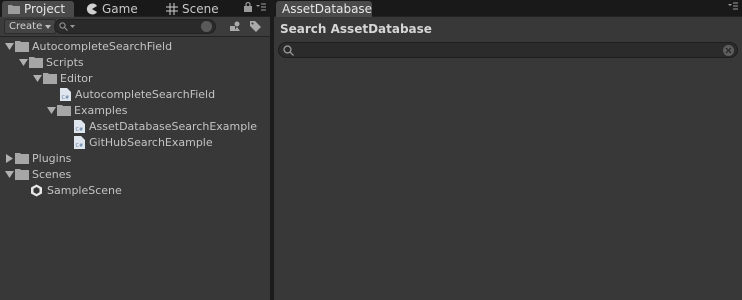 The height and width of the screenshot is (300, 742). What do you see at coordinates (135, 110) in the screenshot?
I see `tree-item: Examples` at bounding box center [135, 110].